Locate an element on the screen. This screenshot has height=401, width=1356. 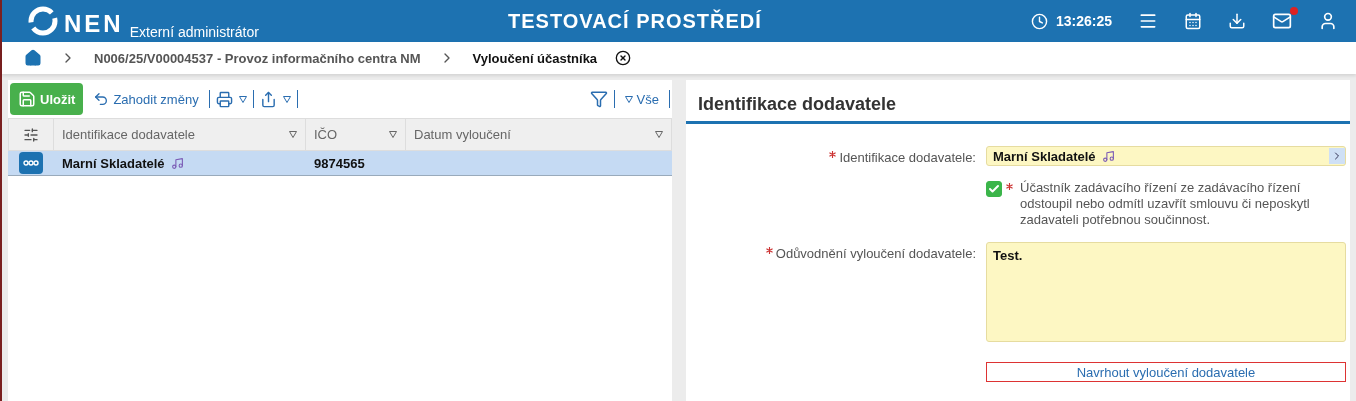
check-icon is located at coordinates (994, 189).